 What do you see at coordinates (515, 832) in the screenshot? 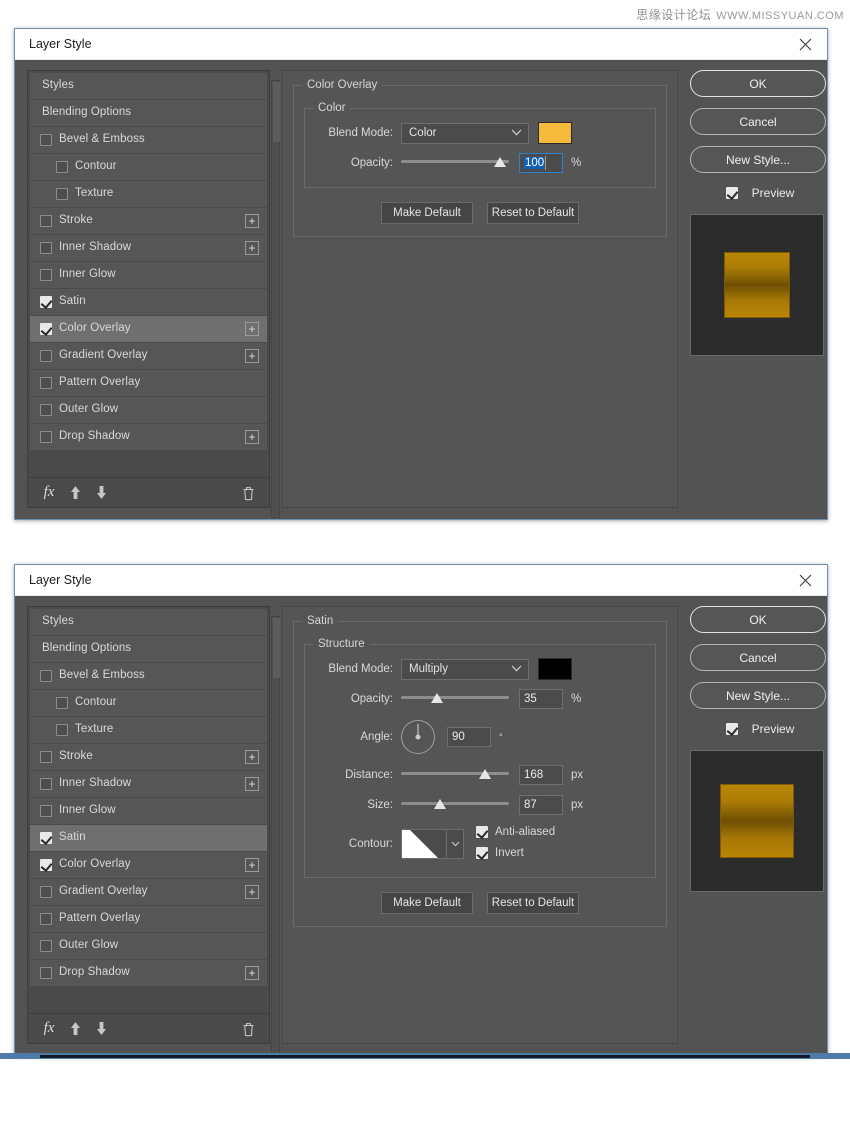
I see `anti-aliased-row: Anti-aliased` at bounding box center [515, 832].